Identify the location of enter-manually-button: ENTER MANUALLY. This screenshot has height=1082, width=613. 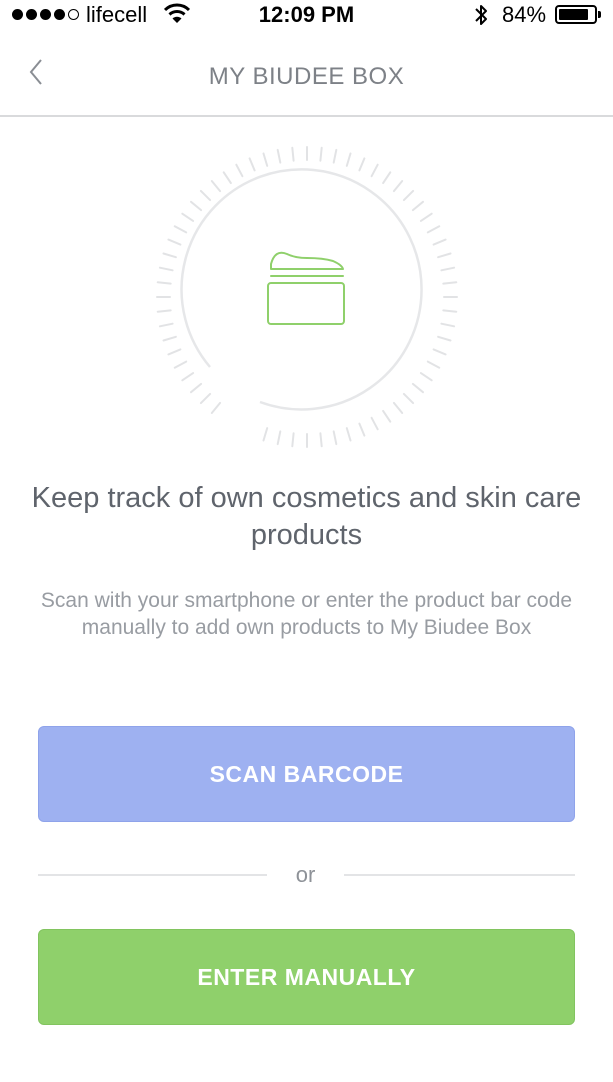
(306, 977).